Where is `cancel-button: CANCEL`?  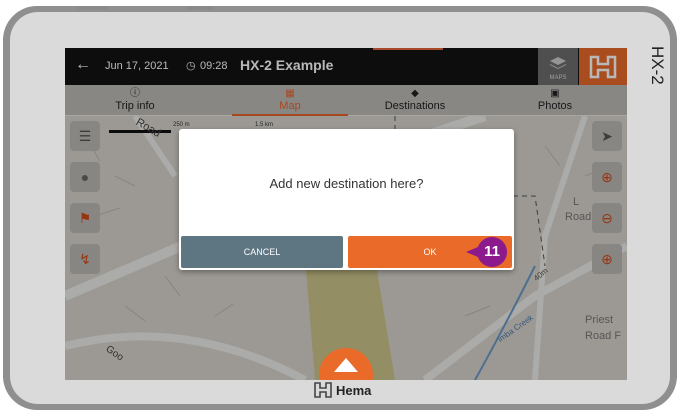 cancel-button: CANCEL is located at coordinates (262, 252).